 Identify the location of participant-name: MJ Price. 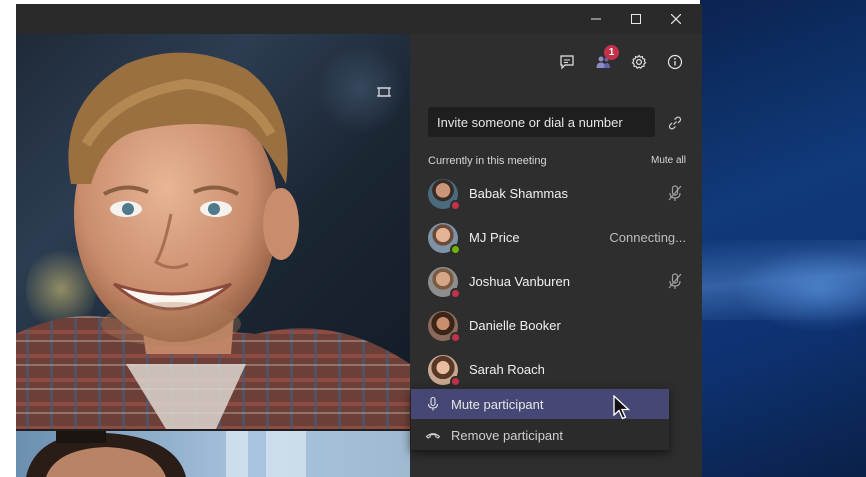
(494, 237).